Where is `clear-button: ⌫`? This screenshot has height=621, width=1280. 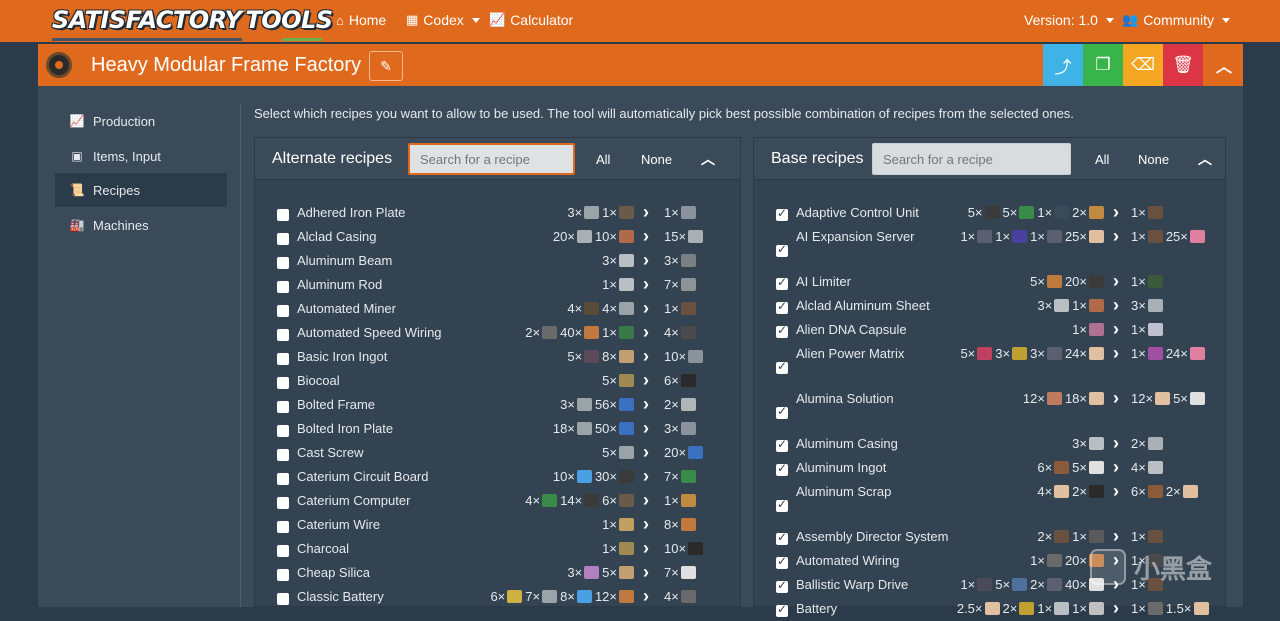 clear-button: ⌫ is located at coordinates (1143, 65).